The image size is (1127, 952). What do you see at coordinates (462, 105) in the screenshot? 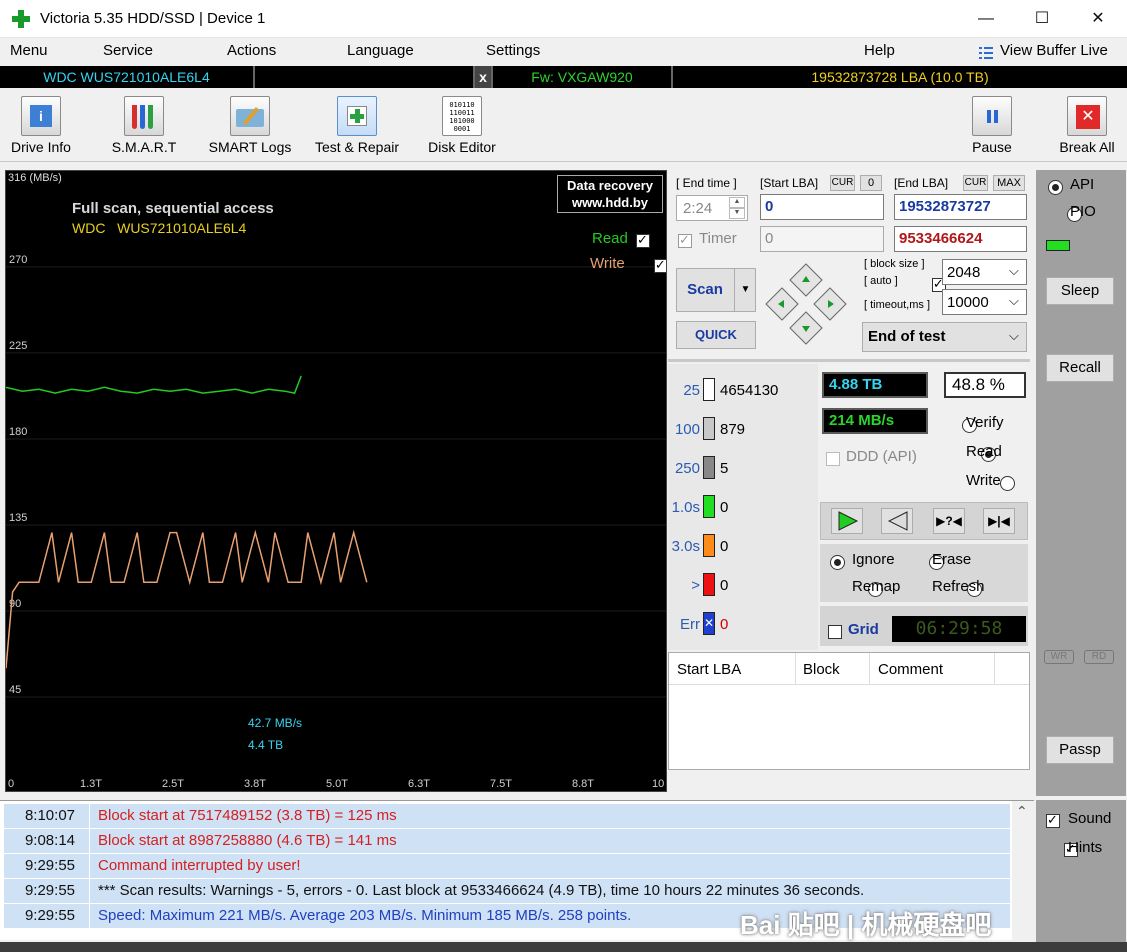
I see `binary-line-1: 010110` at bounding box center [462, 105].